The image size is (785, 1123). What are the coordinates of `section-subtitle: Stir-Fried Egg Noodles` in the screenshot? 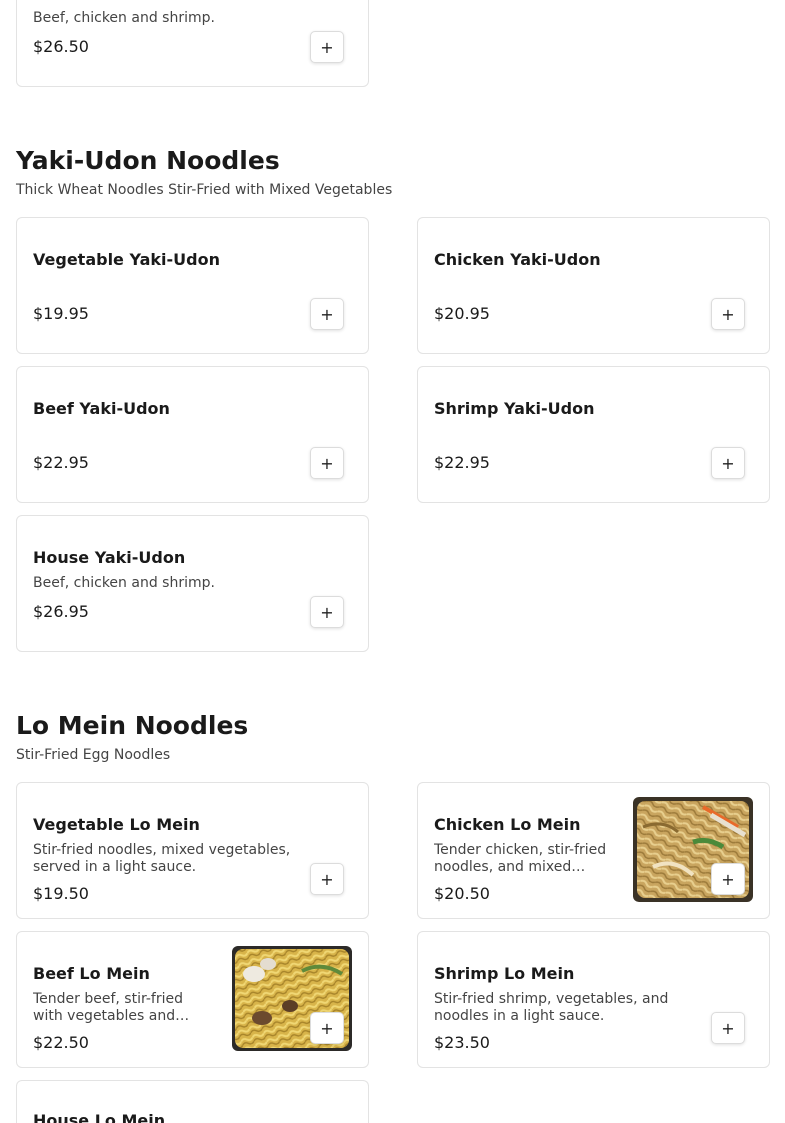 It's located at (93, 755).